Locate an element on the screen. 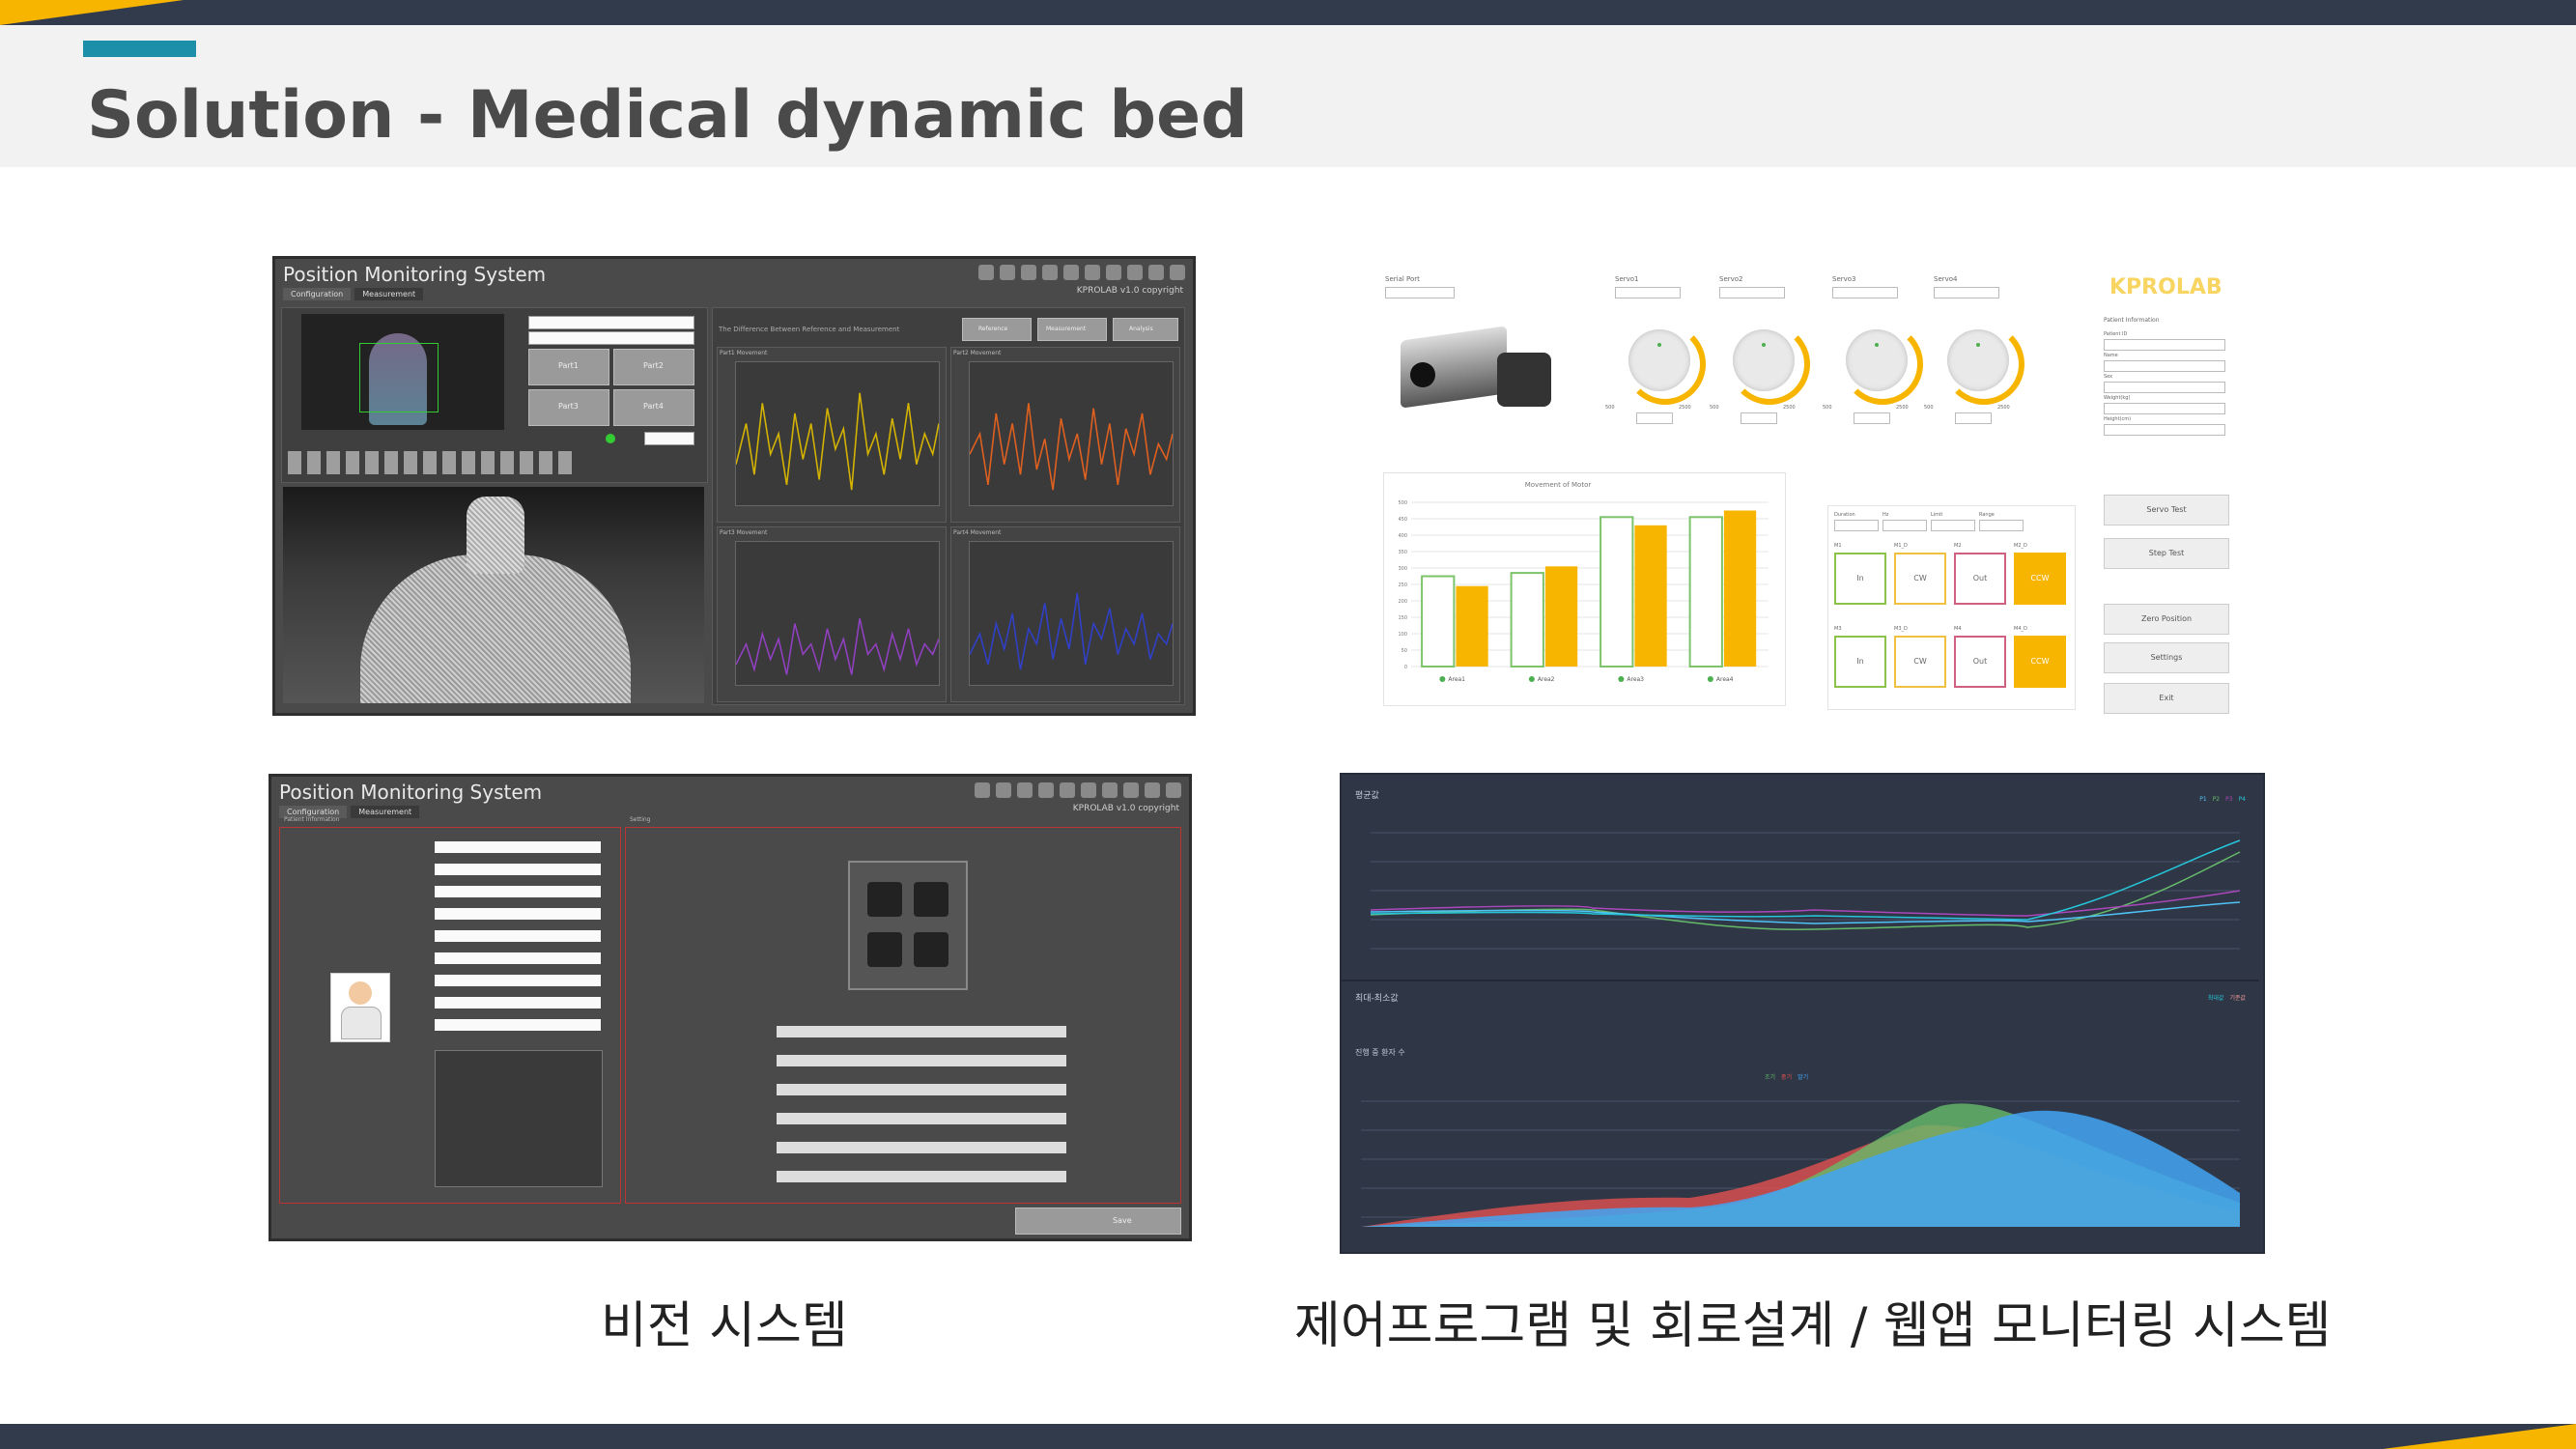  avg-legend-p1: P1 is located at coordinates (2203, 799).